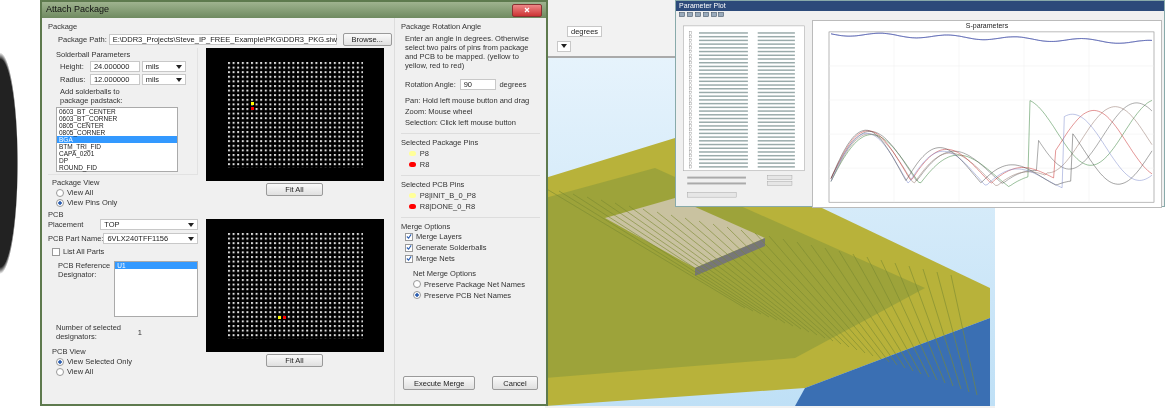 The image size is (1165, 408). Describe the element at coordinates (78, 10) in the screenshot. I see `window-title: Attach Package` at that location.